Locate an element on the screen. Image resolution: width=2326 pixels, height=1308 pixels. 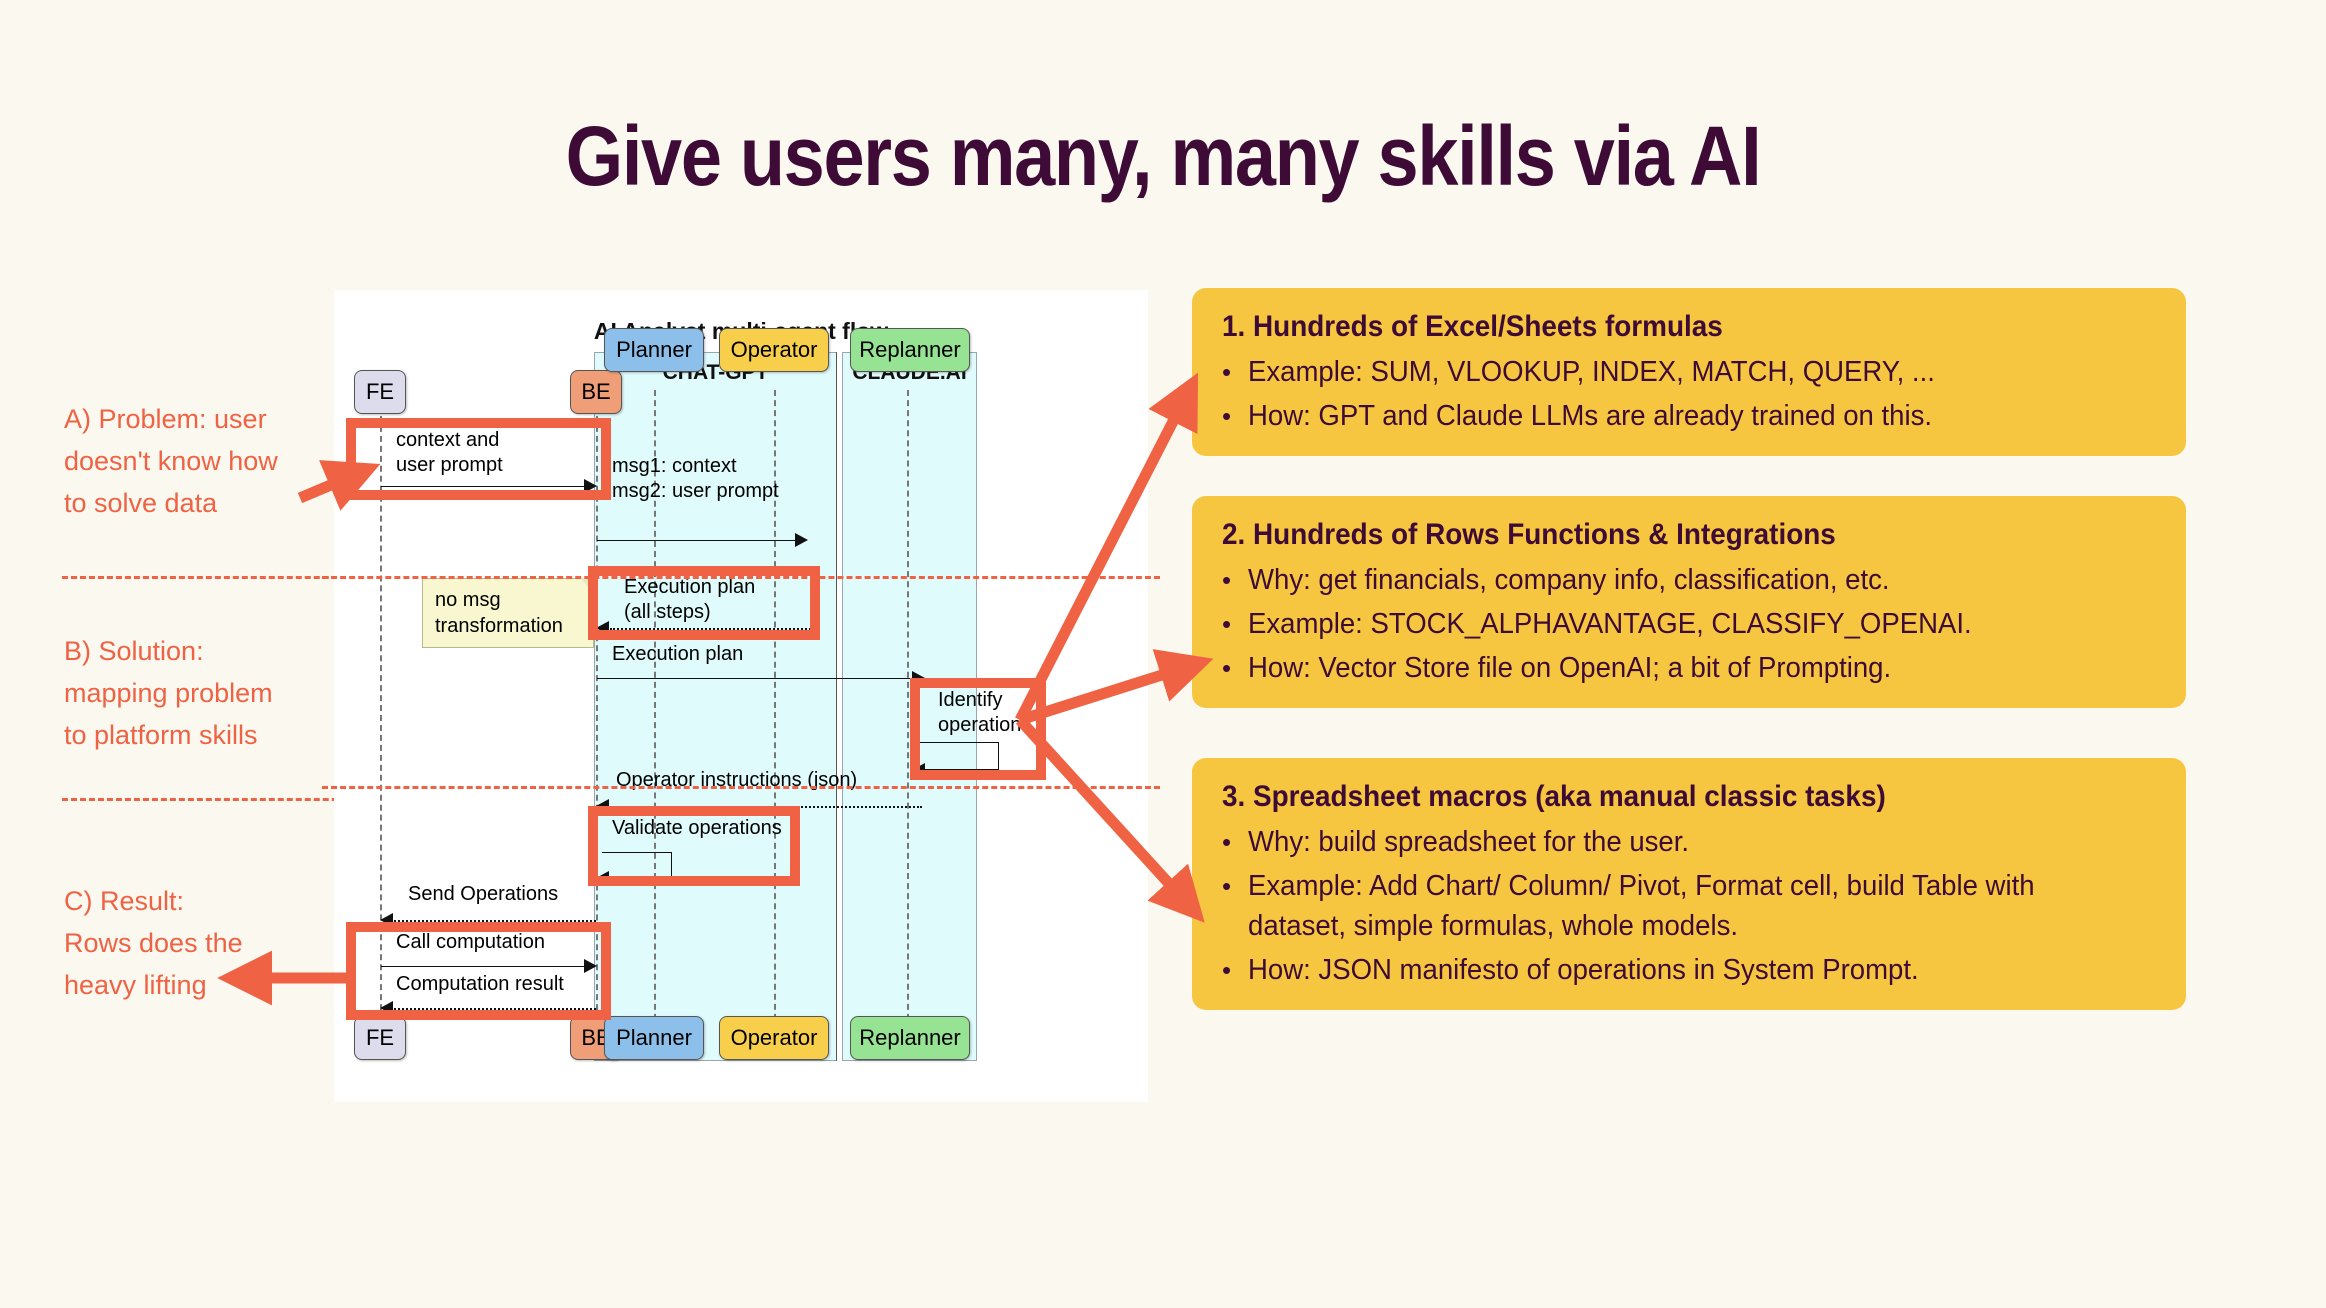
note-no-msg-transformation: no msg transformation is located at coordinates (508, 613).